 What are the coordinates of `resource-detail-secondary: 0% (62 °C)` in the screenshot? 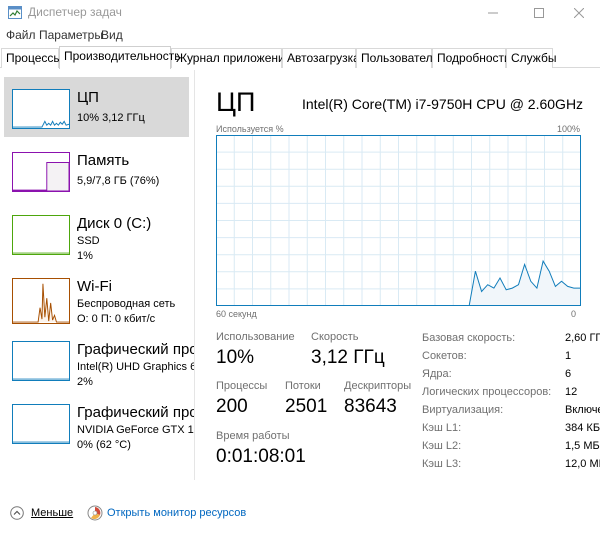 It's located at (104, 445).